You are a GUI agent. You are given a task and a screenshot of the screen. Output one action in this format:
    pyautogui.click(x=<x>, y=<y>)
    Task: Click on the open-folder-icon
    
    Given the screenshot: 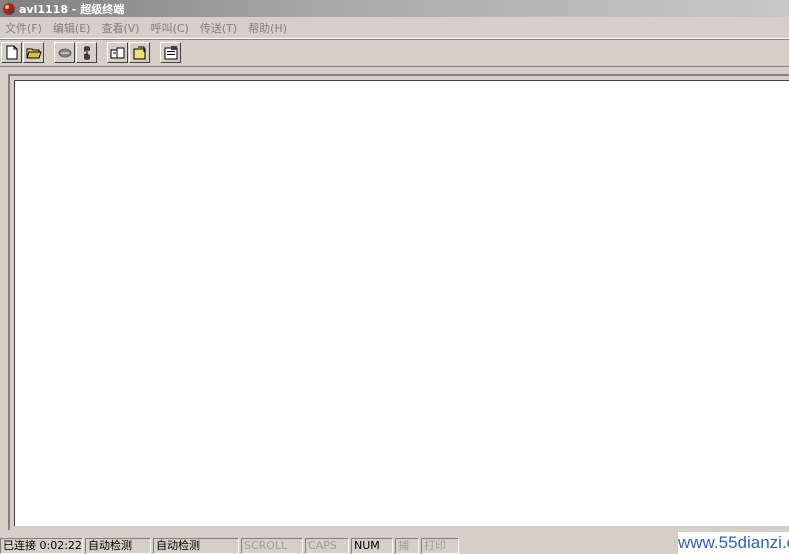 What is the action you would take?
    pyautogui.click(x=33, y=53)
    